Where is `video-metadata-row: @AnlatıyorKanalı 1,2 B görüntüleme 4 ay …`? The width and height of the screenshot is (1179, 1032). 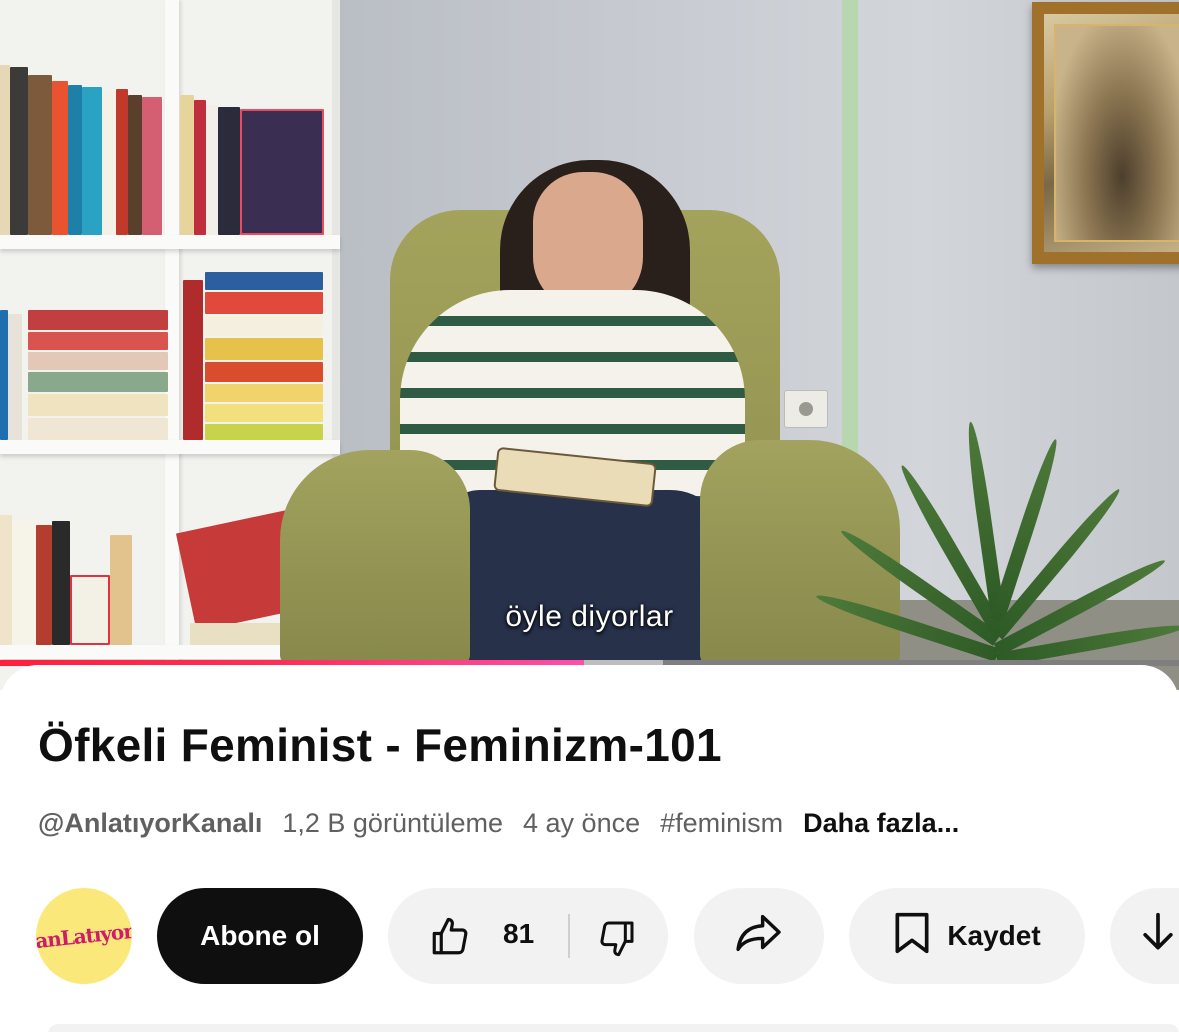 video-metadata-row: @AnlatıyorKanalı 1,2 B görüntüleme 4 ay … is located at coordinates (498, 823).